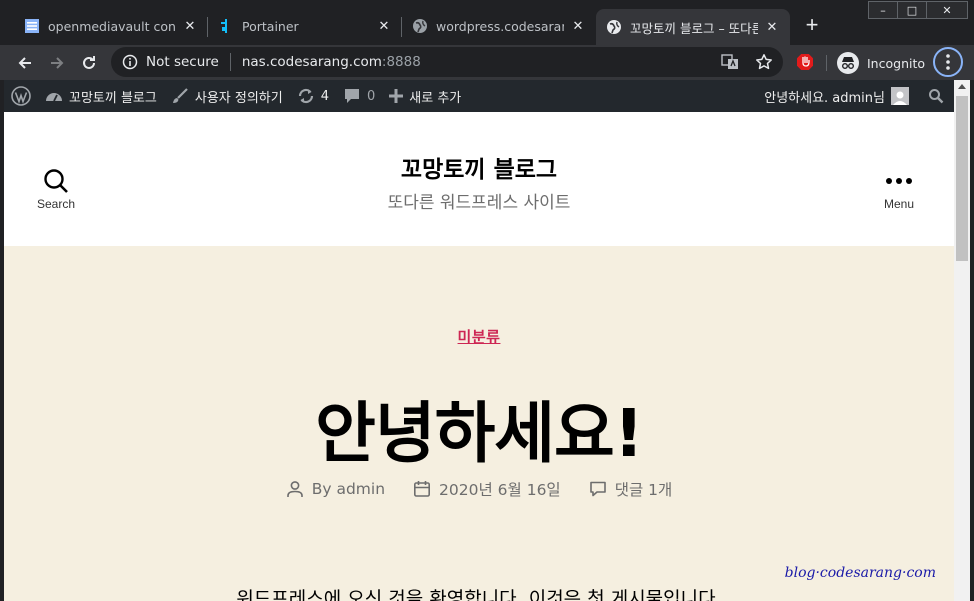  What do you see at coordinates (479, 203) in the screenshot?
I see `site-description: 또다른 워드프레스 사이트` at bounding box center [479, 203].